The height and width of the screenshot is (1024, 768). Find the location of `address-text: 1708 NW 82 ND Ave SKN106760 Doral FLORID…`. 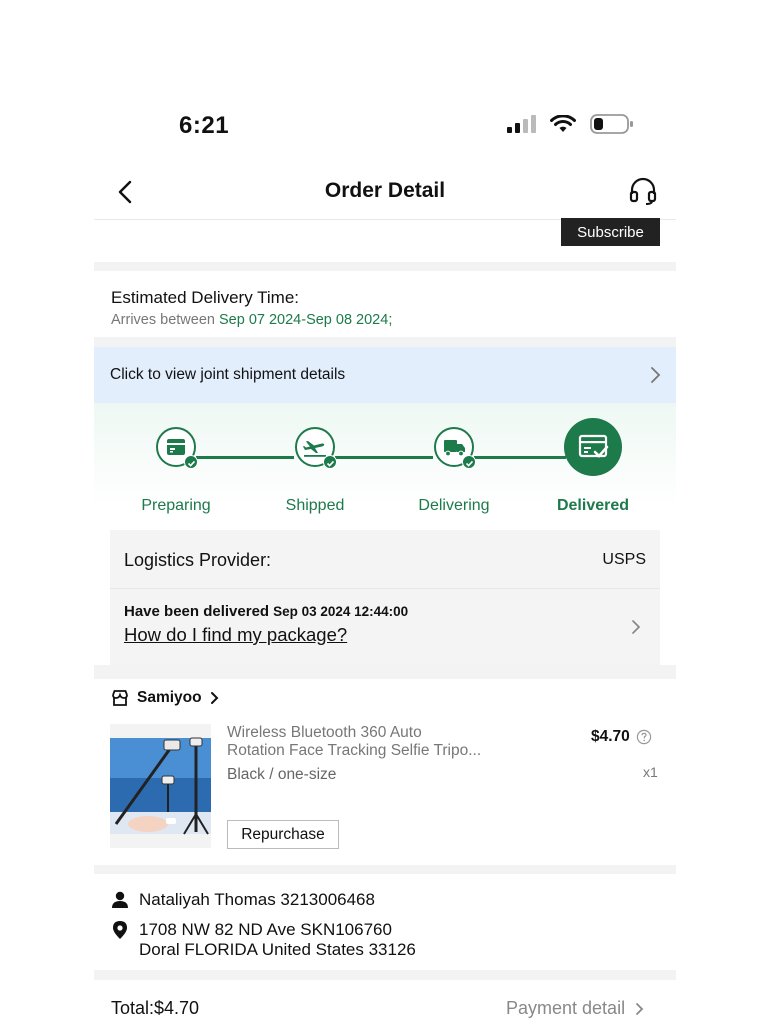

address-text: 1708 NW 82 ND Ave SKN106760 Doral FLORID… is located at coordinates (277, 940).